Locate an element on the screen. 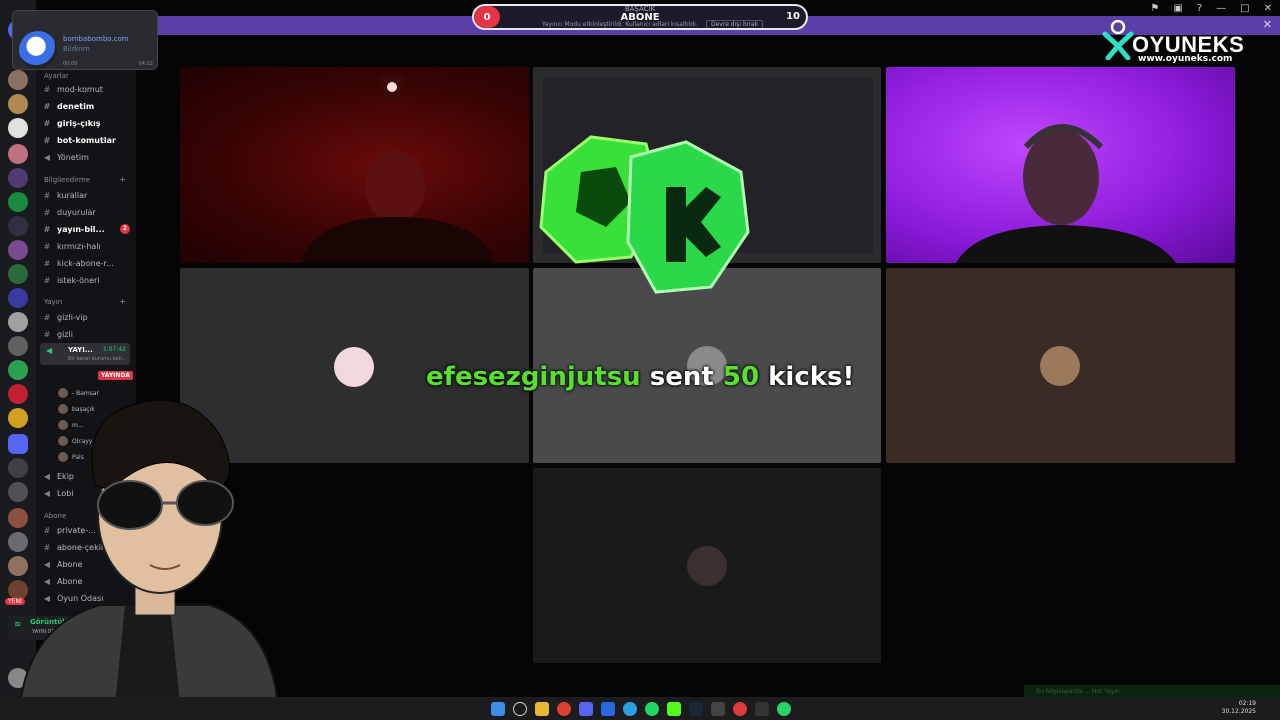  channel-label: istek-öneri is located at coordinates (78, 280).